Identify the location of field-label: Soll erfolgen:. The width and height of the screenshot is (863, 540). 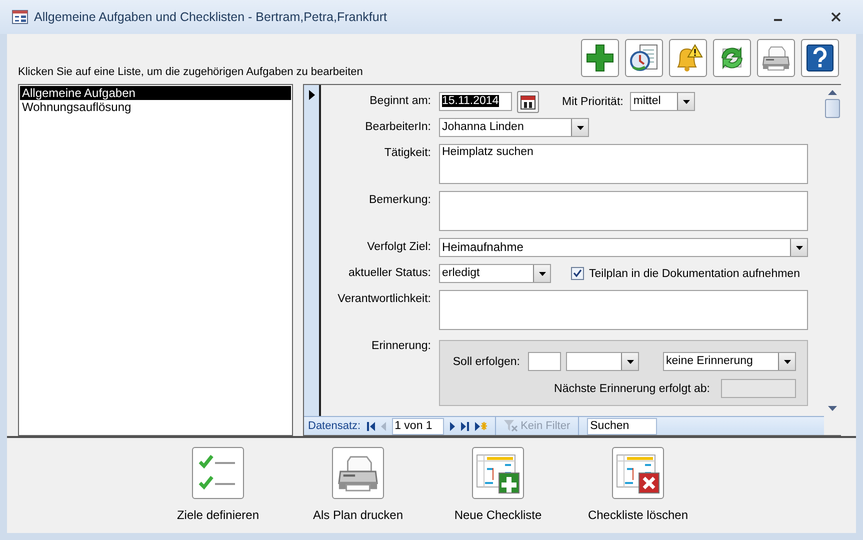
(486, 362).